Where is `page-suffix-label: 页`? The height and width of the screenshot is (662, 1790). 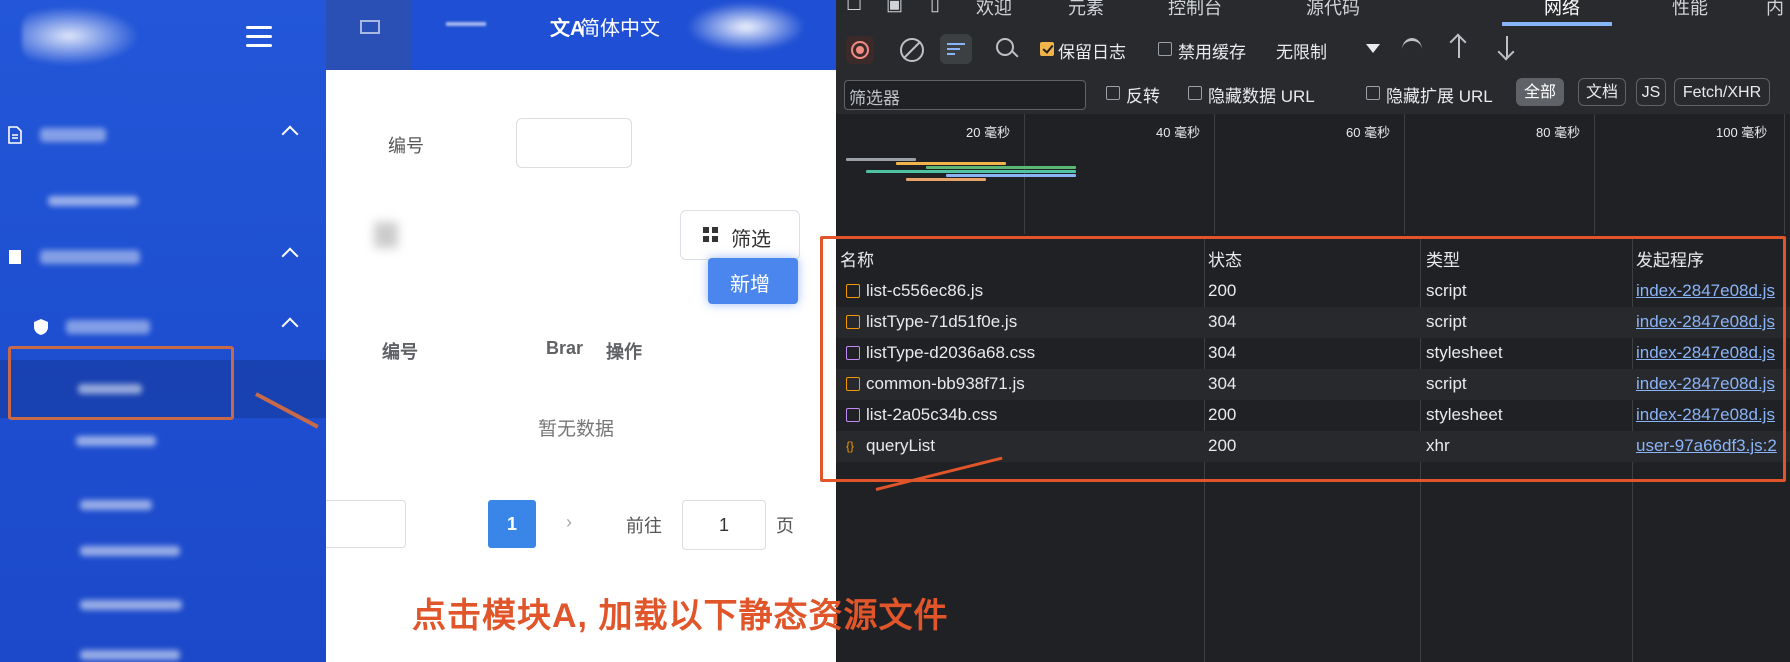
page-suffix-label: 页 is located at coordinates (785, 526).